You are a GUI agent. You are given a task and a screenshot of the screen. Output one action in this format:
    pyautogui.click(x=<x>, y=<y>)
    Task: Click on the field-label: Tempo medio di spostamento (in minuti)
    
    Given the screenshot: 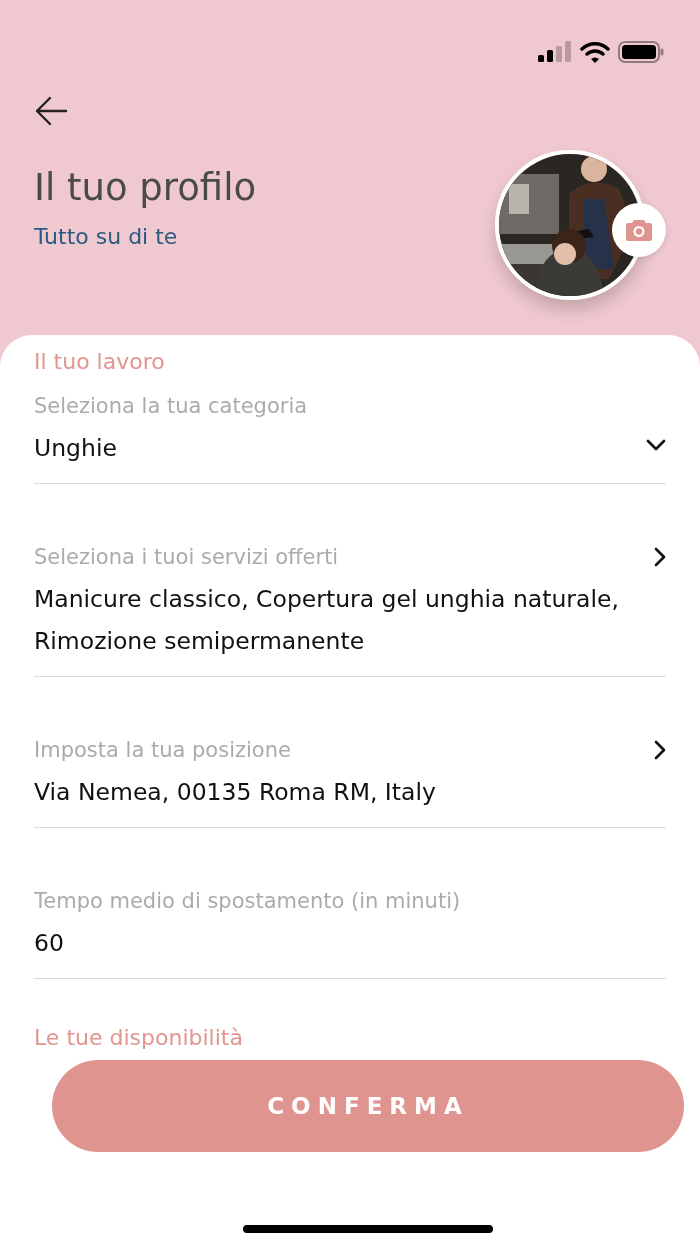 What is the action you would take?
    pyautogui.click(x=248, y=901)
    